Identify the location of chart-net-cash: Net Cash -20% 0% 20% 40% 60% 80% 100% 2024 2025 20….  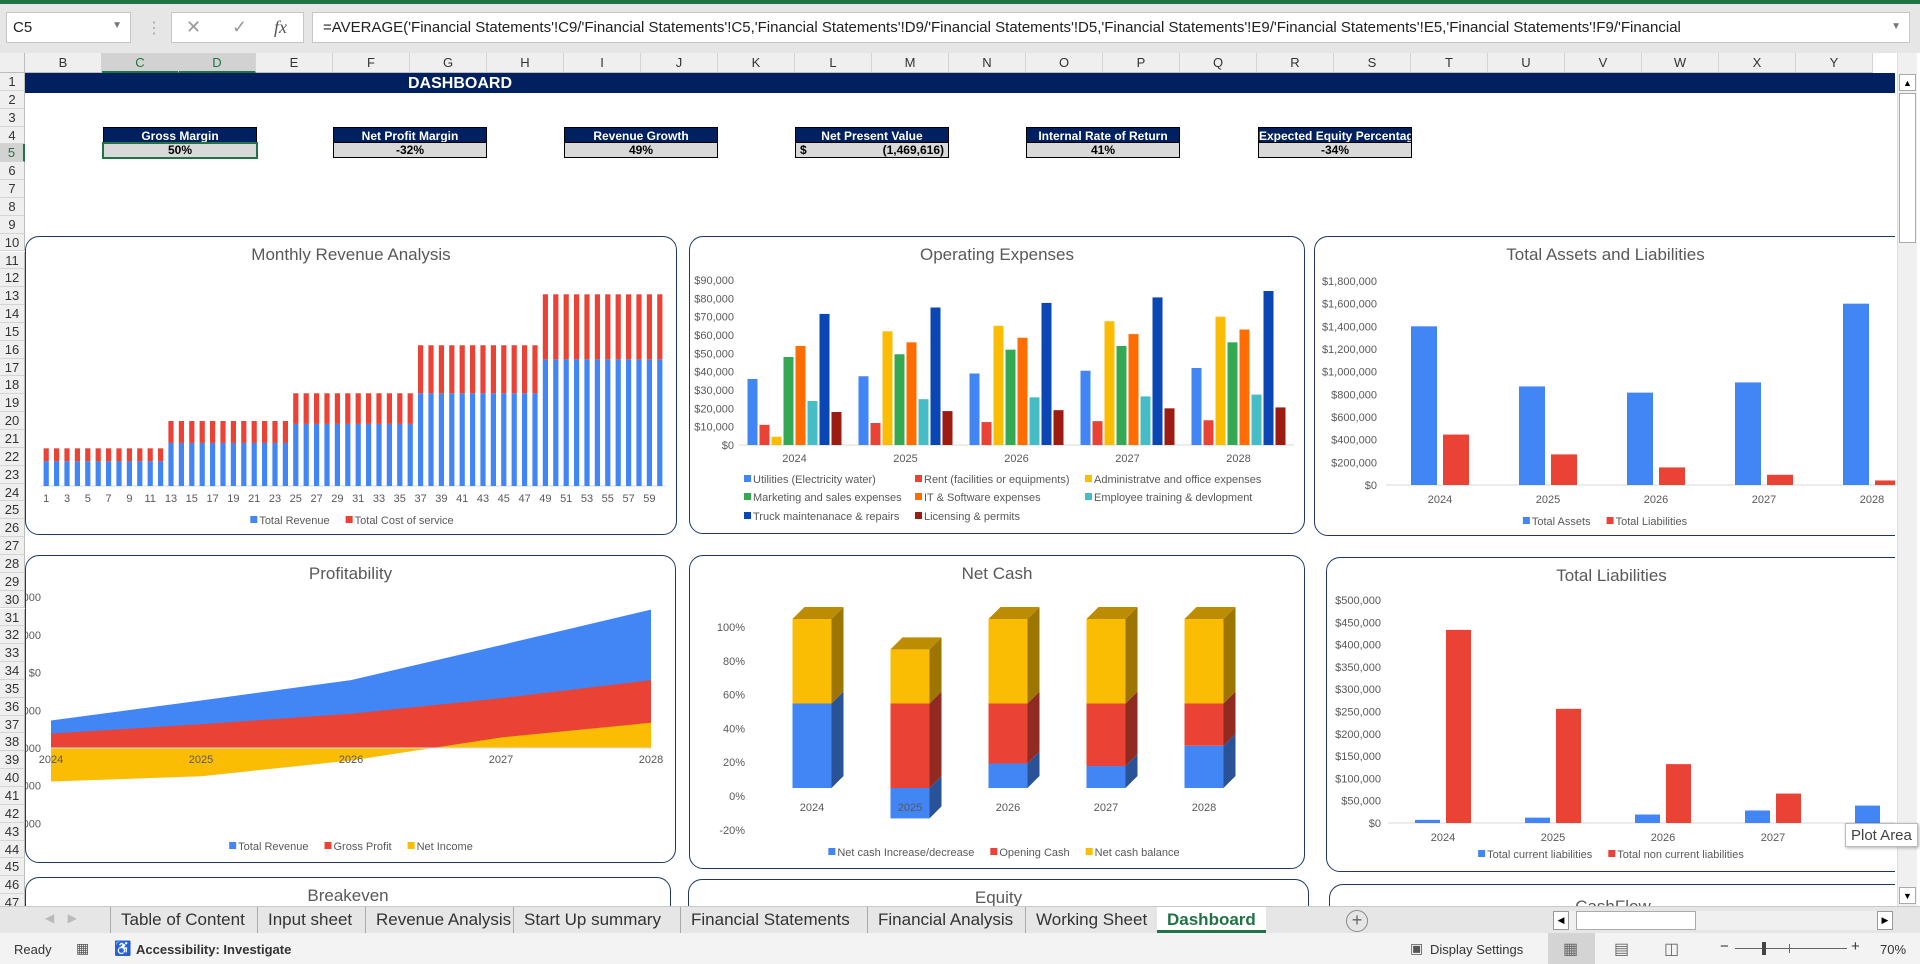
(997, 712).